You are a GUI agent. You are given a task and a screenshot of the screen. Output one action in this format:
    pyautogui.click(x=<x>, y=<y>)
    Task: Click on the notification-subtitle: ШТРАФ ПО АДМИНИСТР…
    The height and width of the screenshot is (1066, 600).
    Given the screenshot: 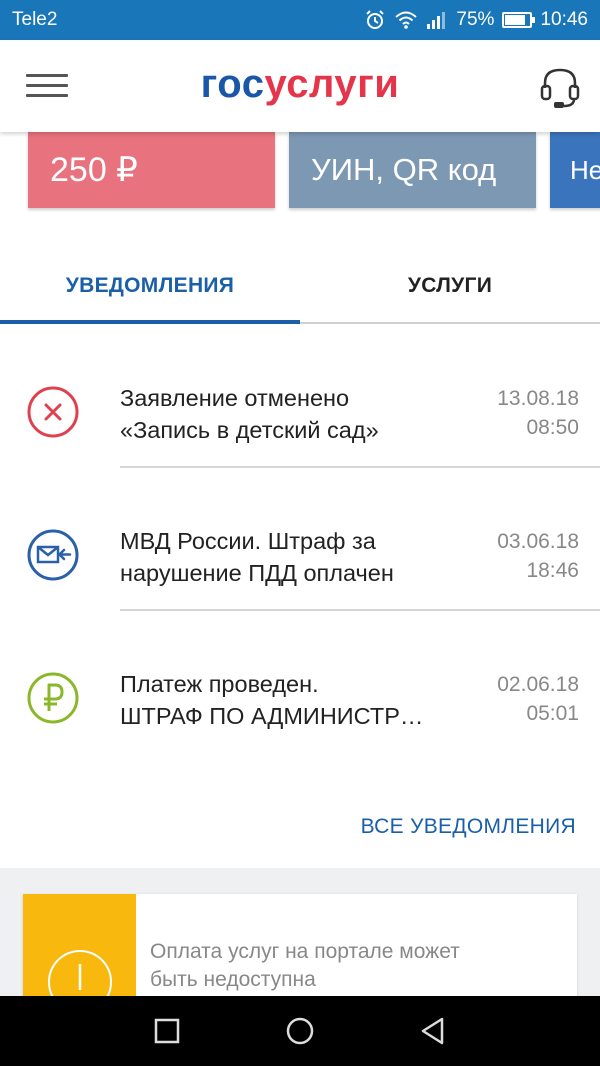 What is the action you would take?
    pyautogui.click(x=272, y=716)
    